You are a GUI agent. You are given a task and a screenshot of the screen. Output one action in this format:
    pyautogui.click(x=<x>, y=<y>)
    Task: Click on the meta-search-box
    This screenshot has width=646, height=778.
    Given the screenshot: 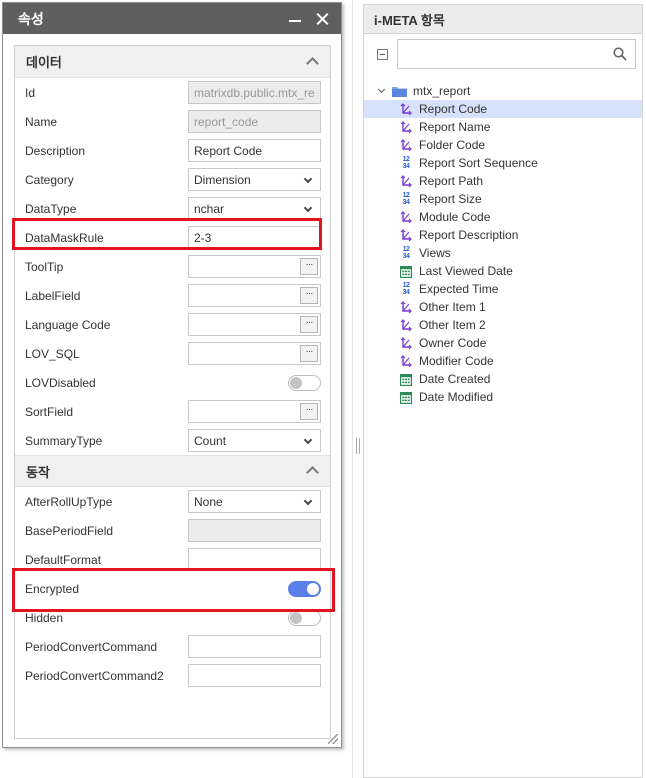 What is the action you would take?
    pyautogui.click(x=516, y=54)
    